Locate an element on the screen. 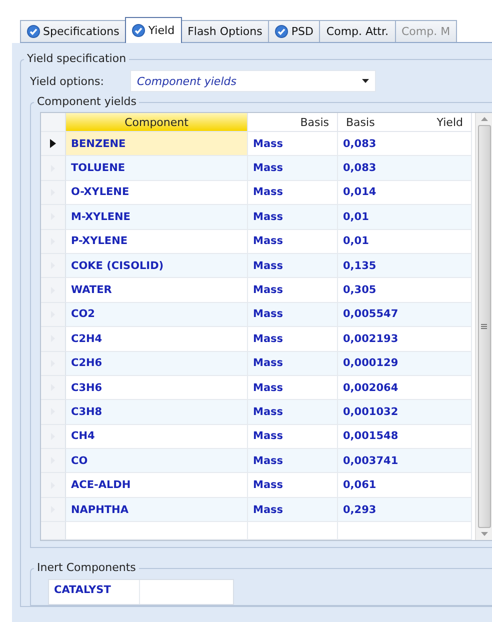 This screenshot has height=622, width=492. table-cell: BENZENE is located at coordinates (157, 144).